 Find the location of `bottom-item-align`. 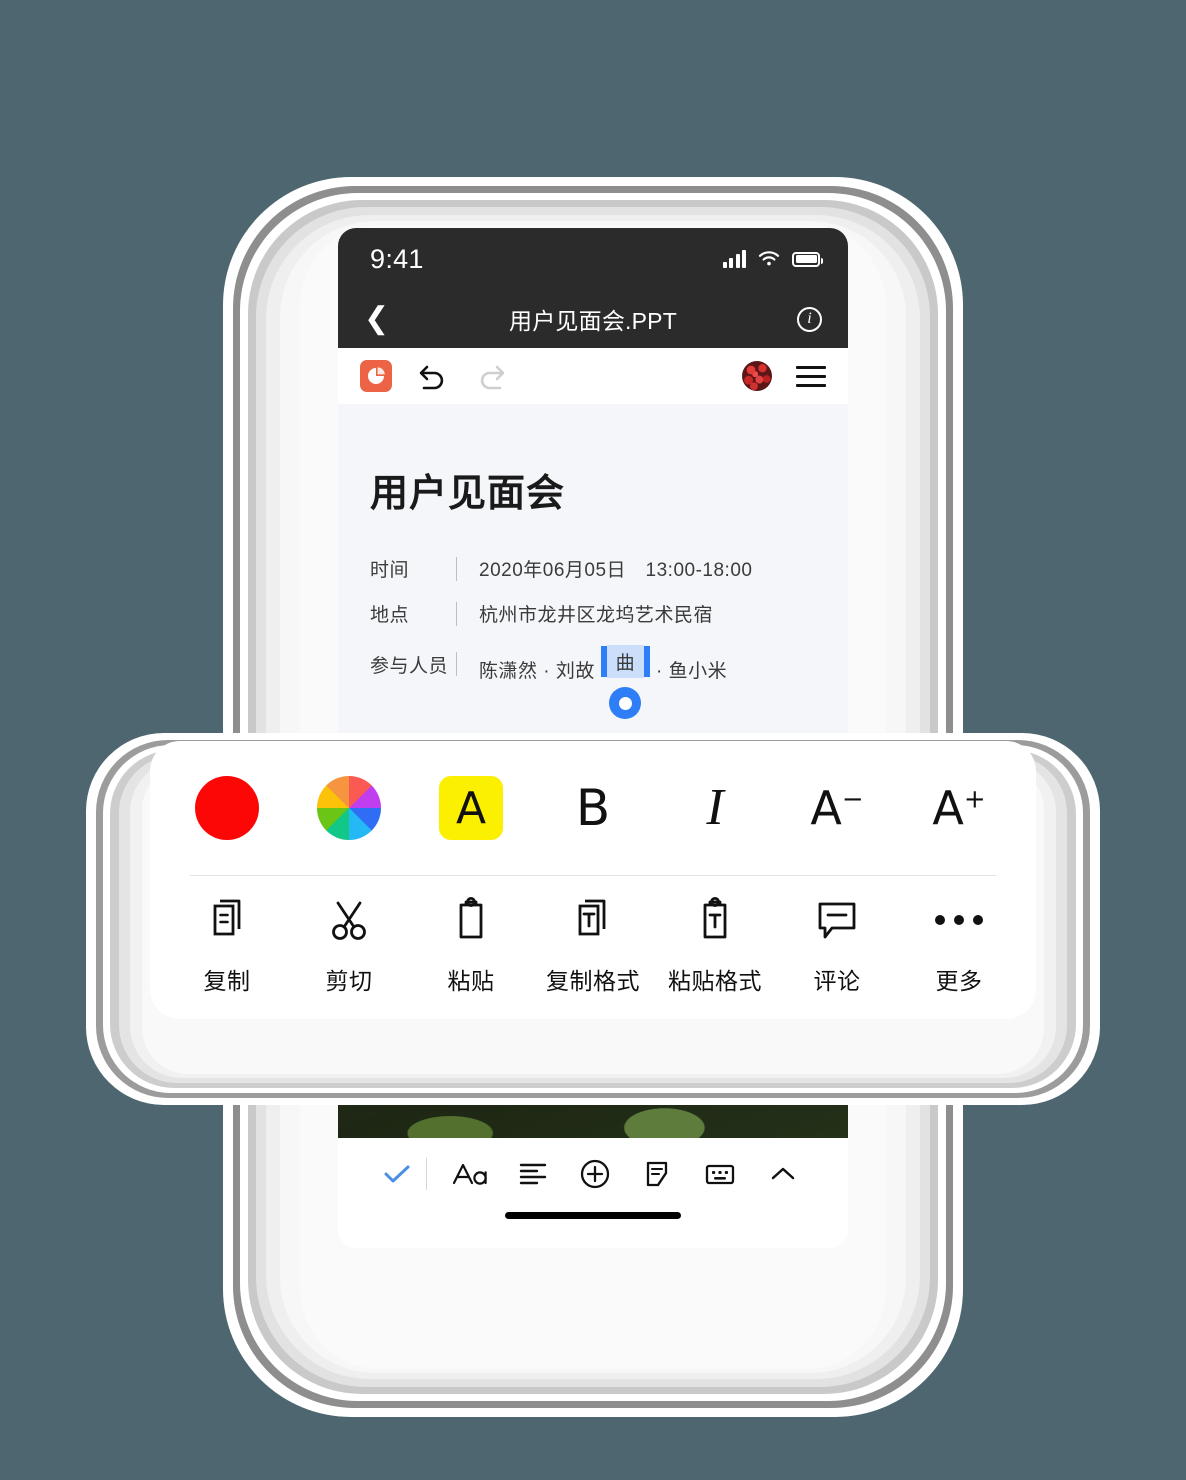

bottom-item-align is located at coordinates (533, 1174).